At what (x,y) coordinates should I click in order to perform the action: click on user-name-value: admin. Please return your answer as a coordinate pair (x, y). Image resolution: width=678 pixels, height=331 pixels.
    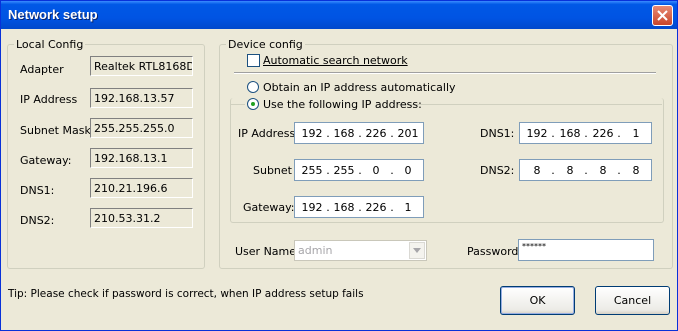
    Looking at the image, I should click on (315, 250).